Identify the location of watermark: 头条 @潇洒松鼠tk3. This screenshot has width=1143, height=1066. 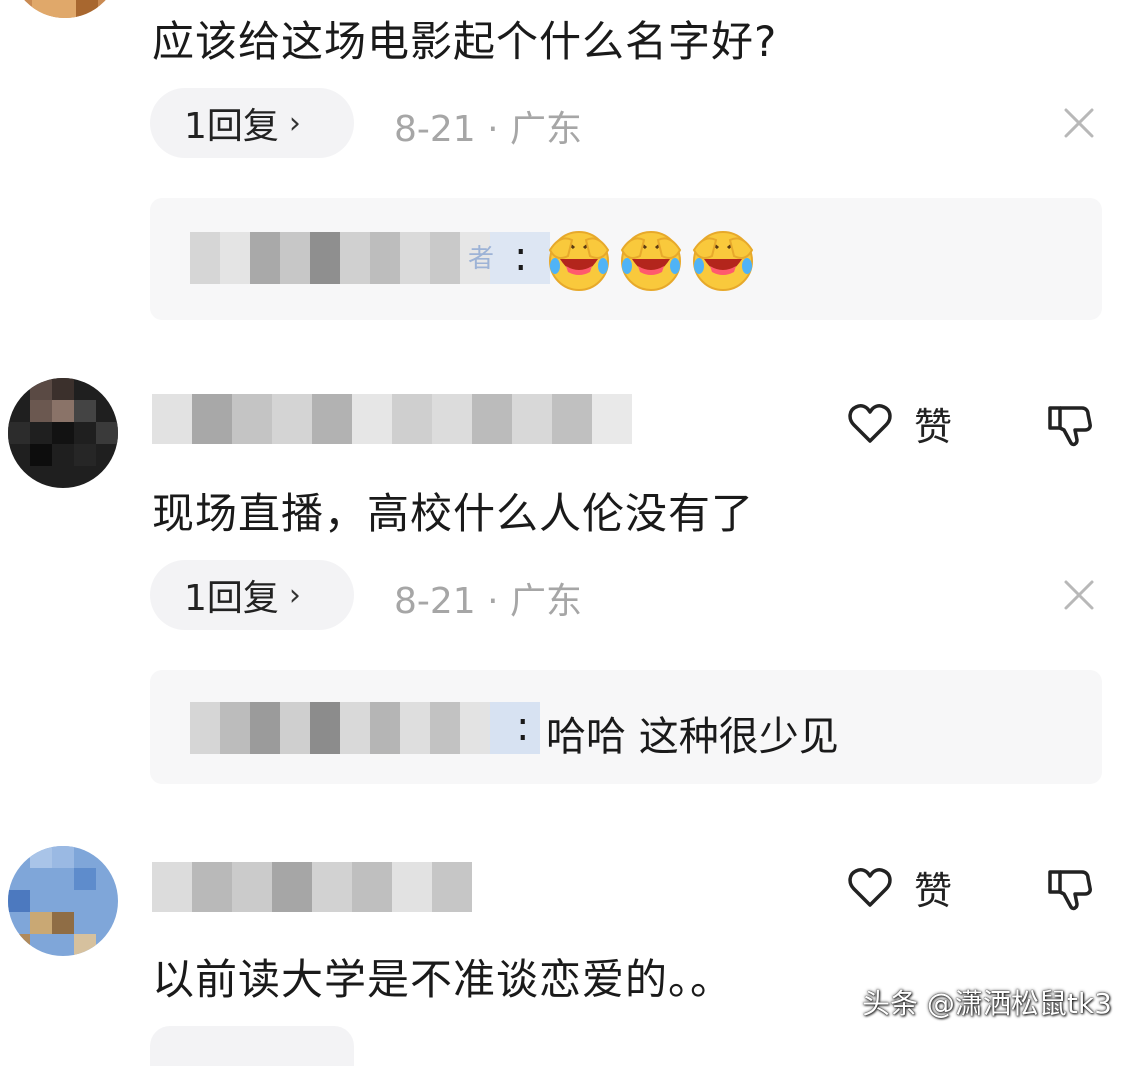
(987, 1003).